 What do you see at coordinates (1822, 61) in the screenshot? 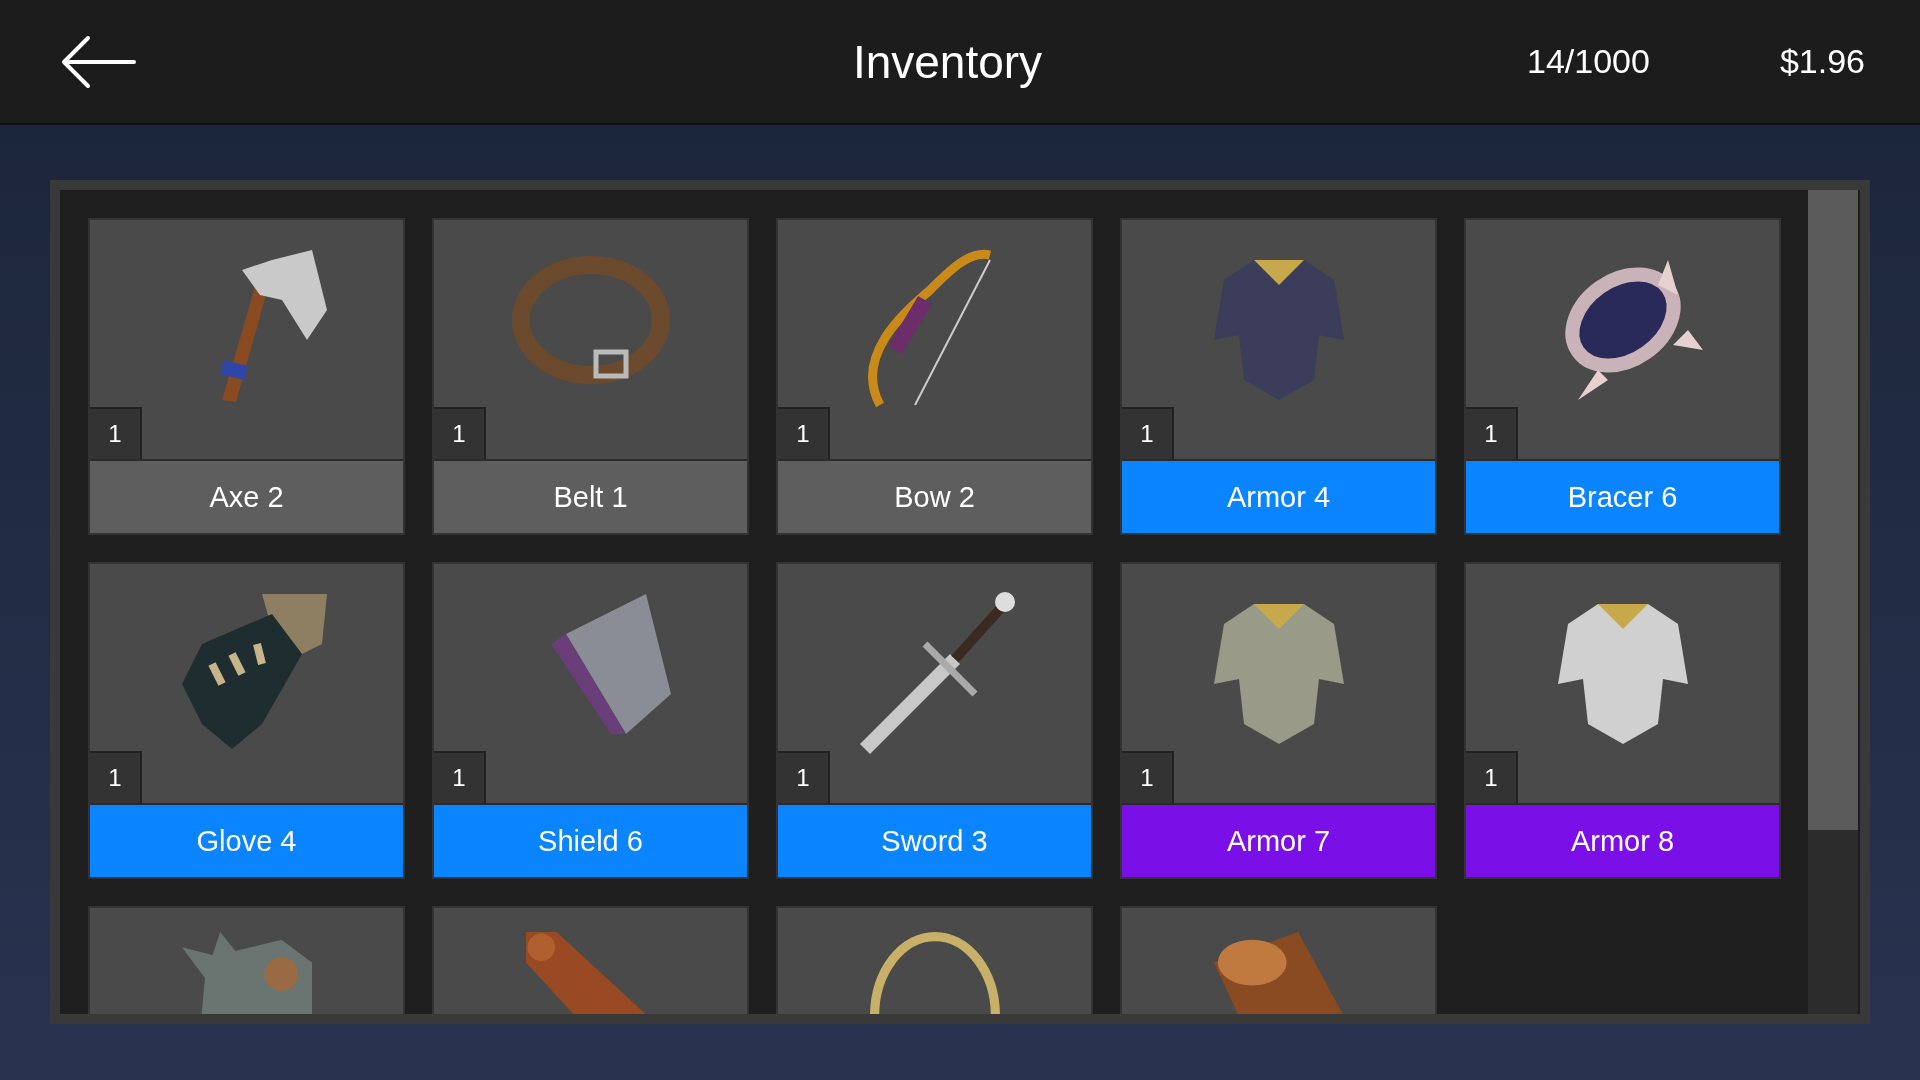
I see `money-balance: $1.96` at bounding box center [1822, 61].